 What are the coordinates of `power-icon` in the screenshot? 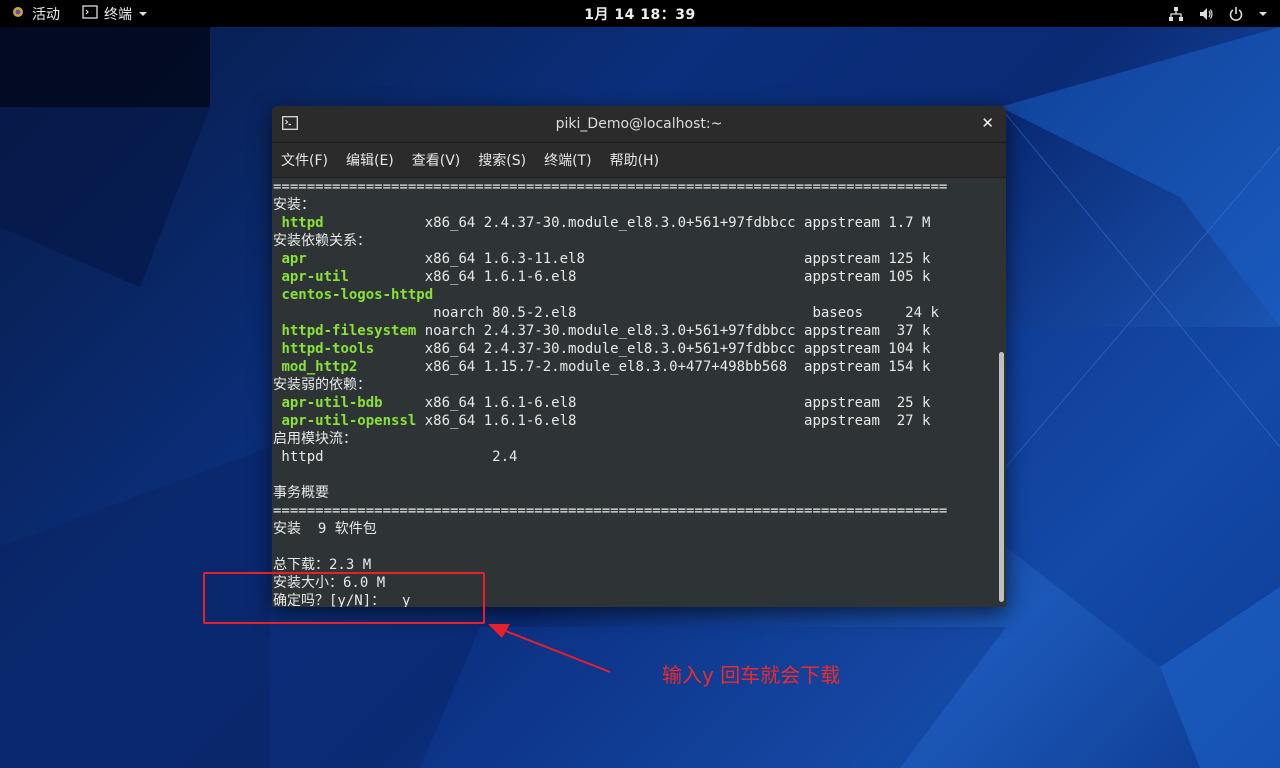 It's located at (1236, 14).